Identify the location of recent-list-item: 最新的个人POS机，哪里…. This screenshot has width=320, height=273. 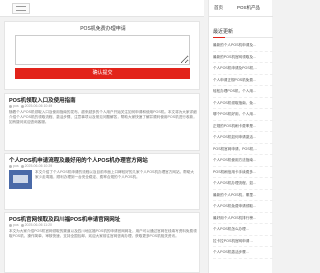
(243, 195).